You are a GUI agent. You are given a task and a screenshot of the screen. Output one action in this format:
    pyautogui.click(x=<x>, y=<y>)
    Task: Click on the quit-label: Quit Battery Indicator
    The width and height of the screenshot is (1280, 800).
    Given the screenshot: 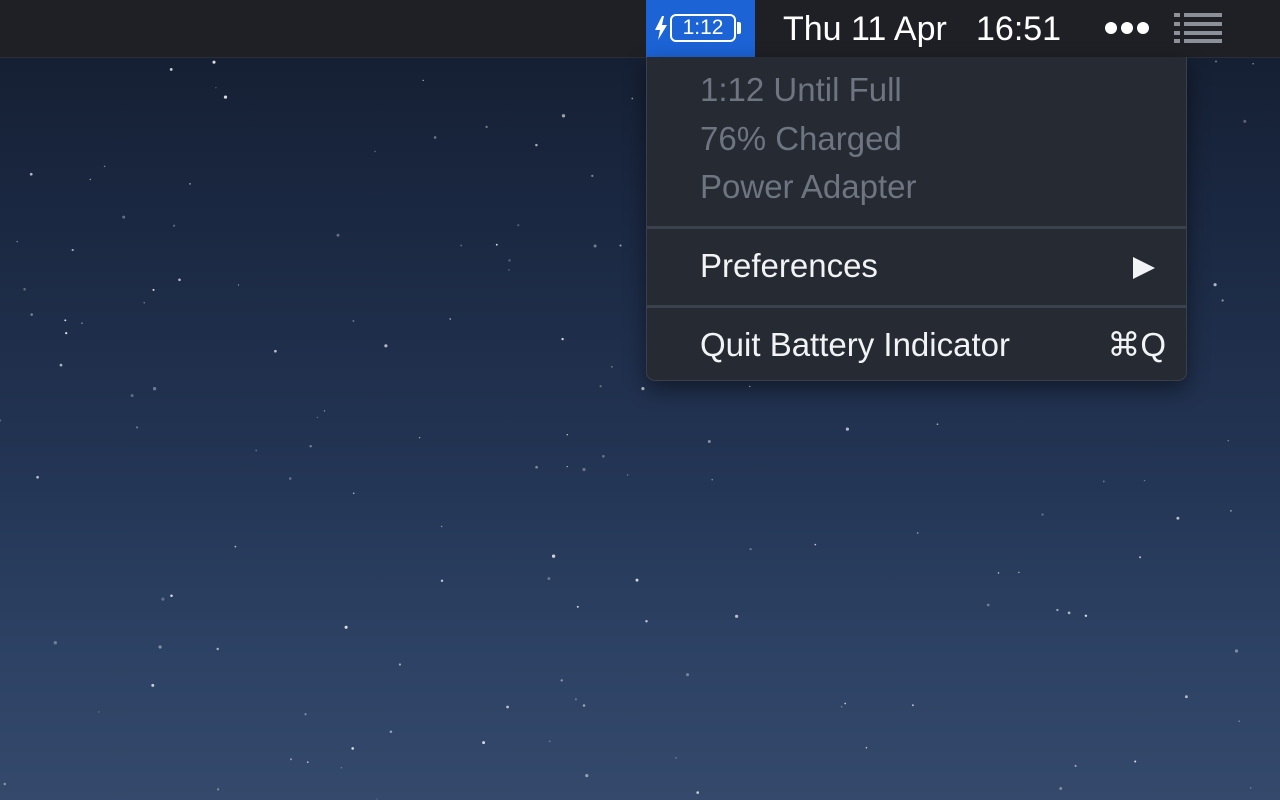 What is the action you would take?
    pyautogui.click(x=855, y=344)
    